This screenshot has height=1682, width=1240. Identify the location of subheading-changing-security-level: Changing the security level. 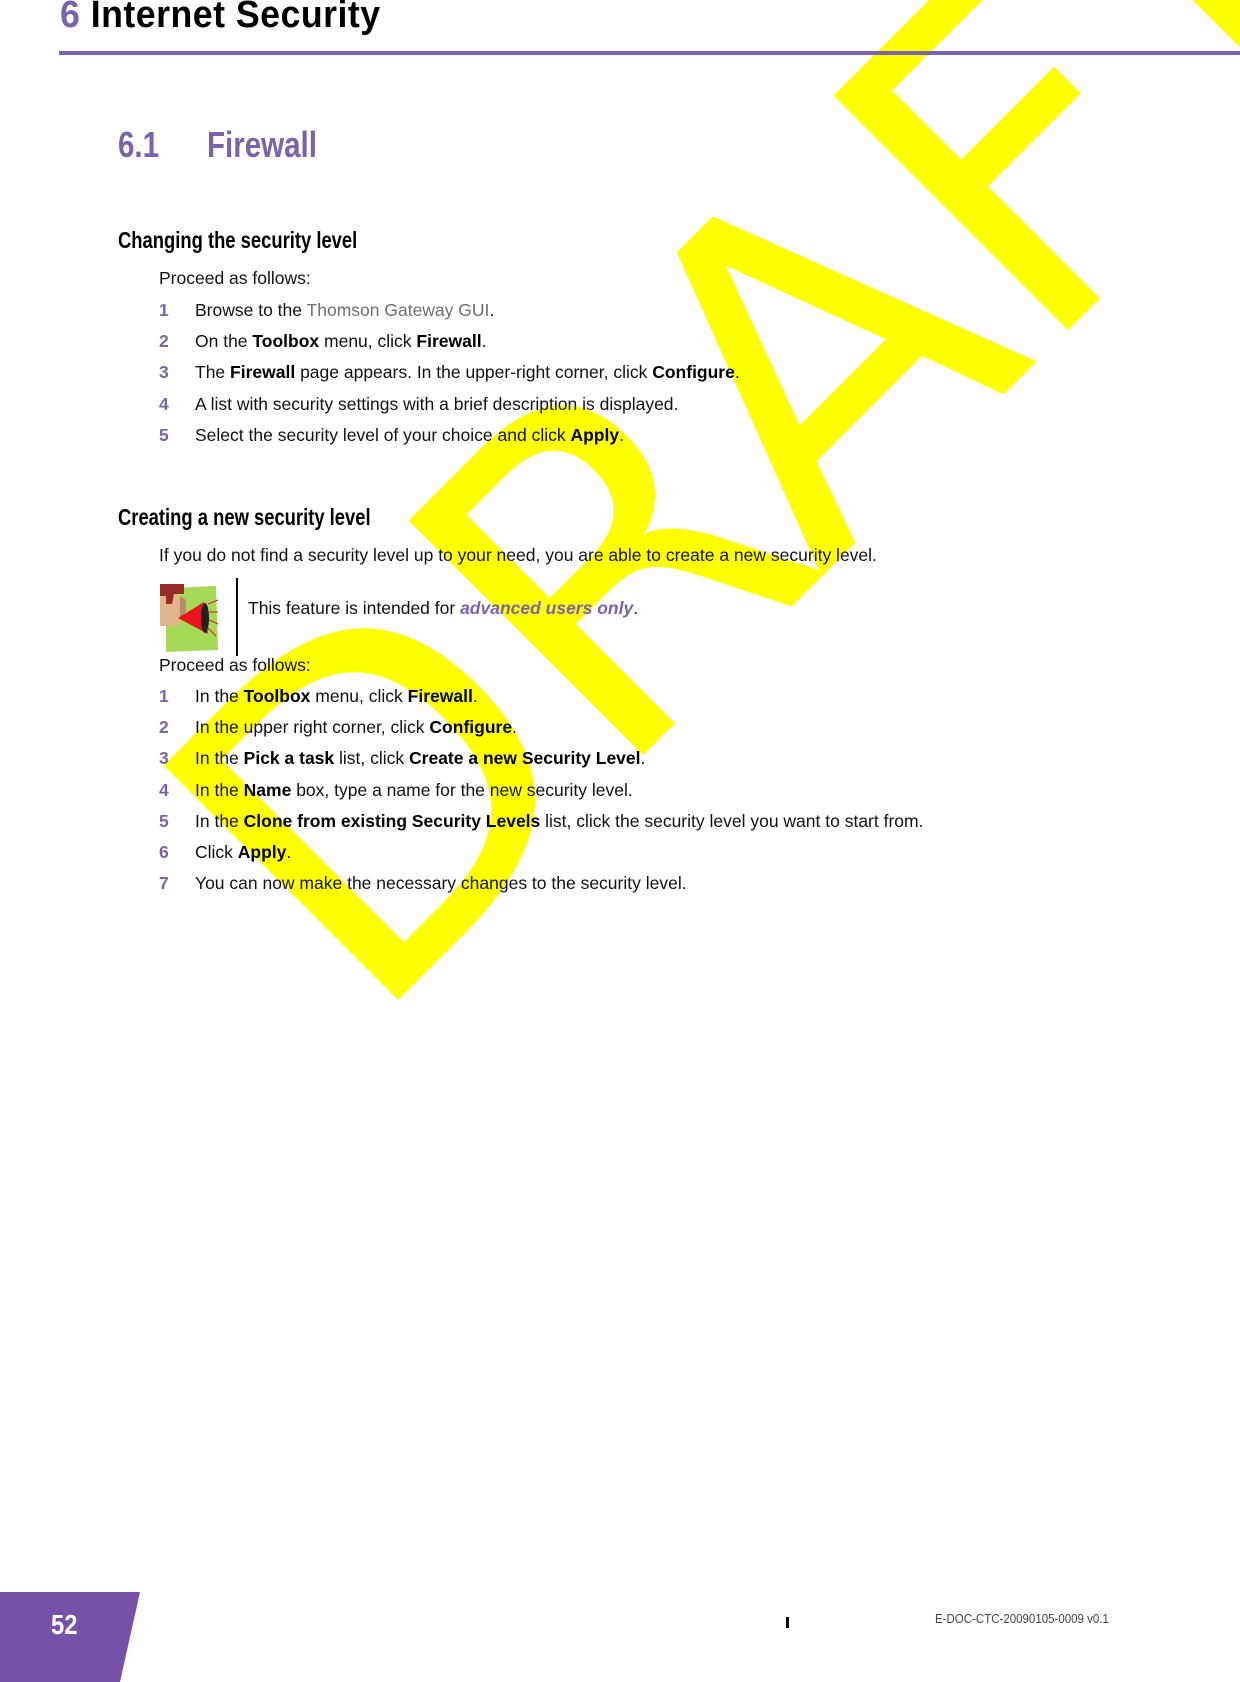
(238, 240).